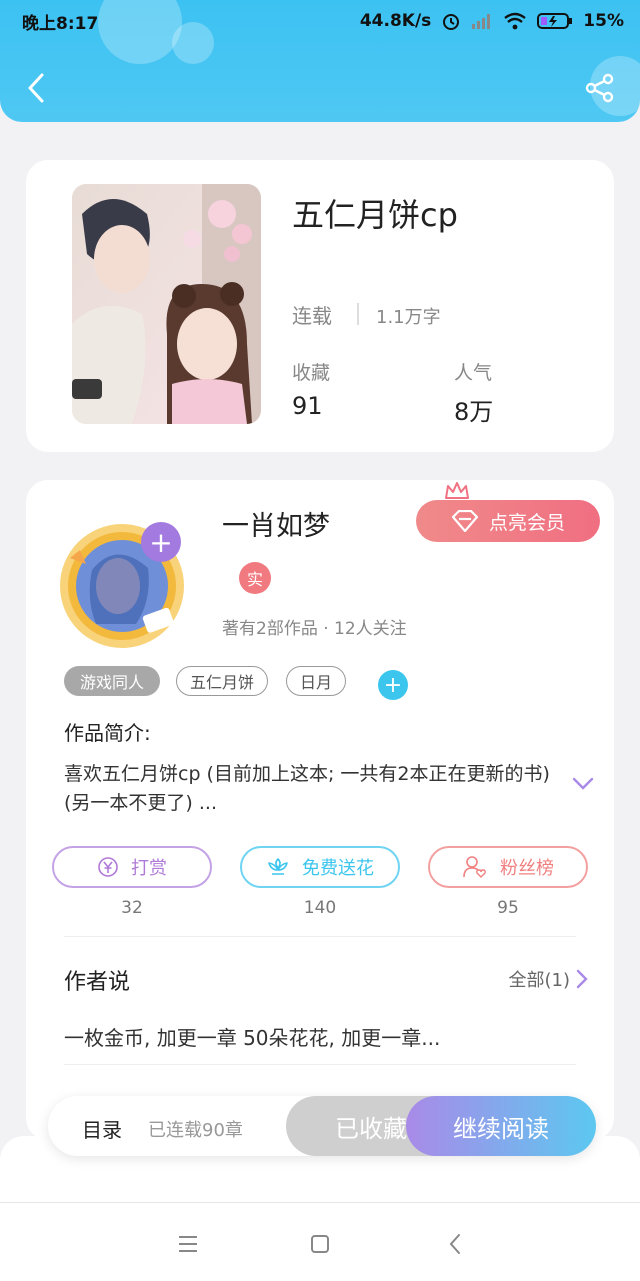 The height and width of the screenshot is (1281, 640). I want to click on stat-label-popularity: 人气, so click(473, 373).